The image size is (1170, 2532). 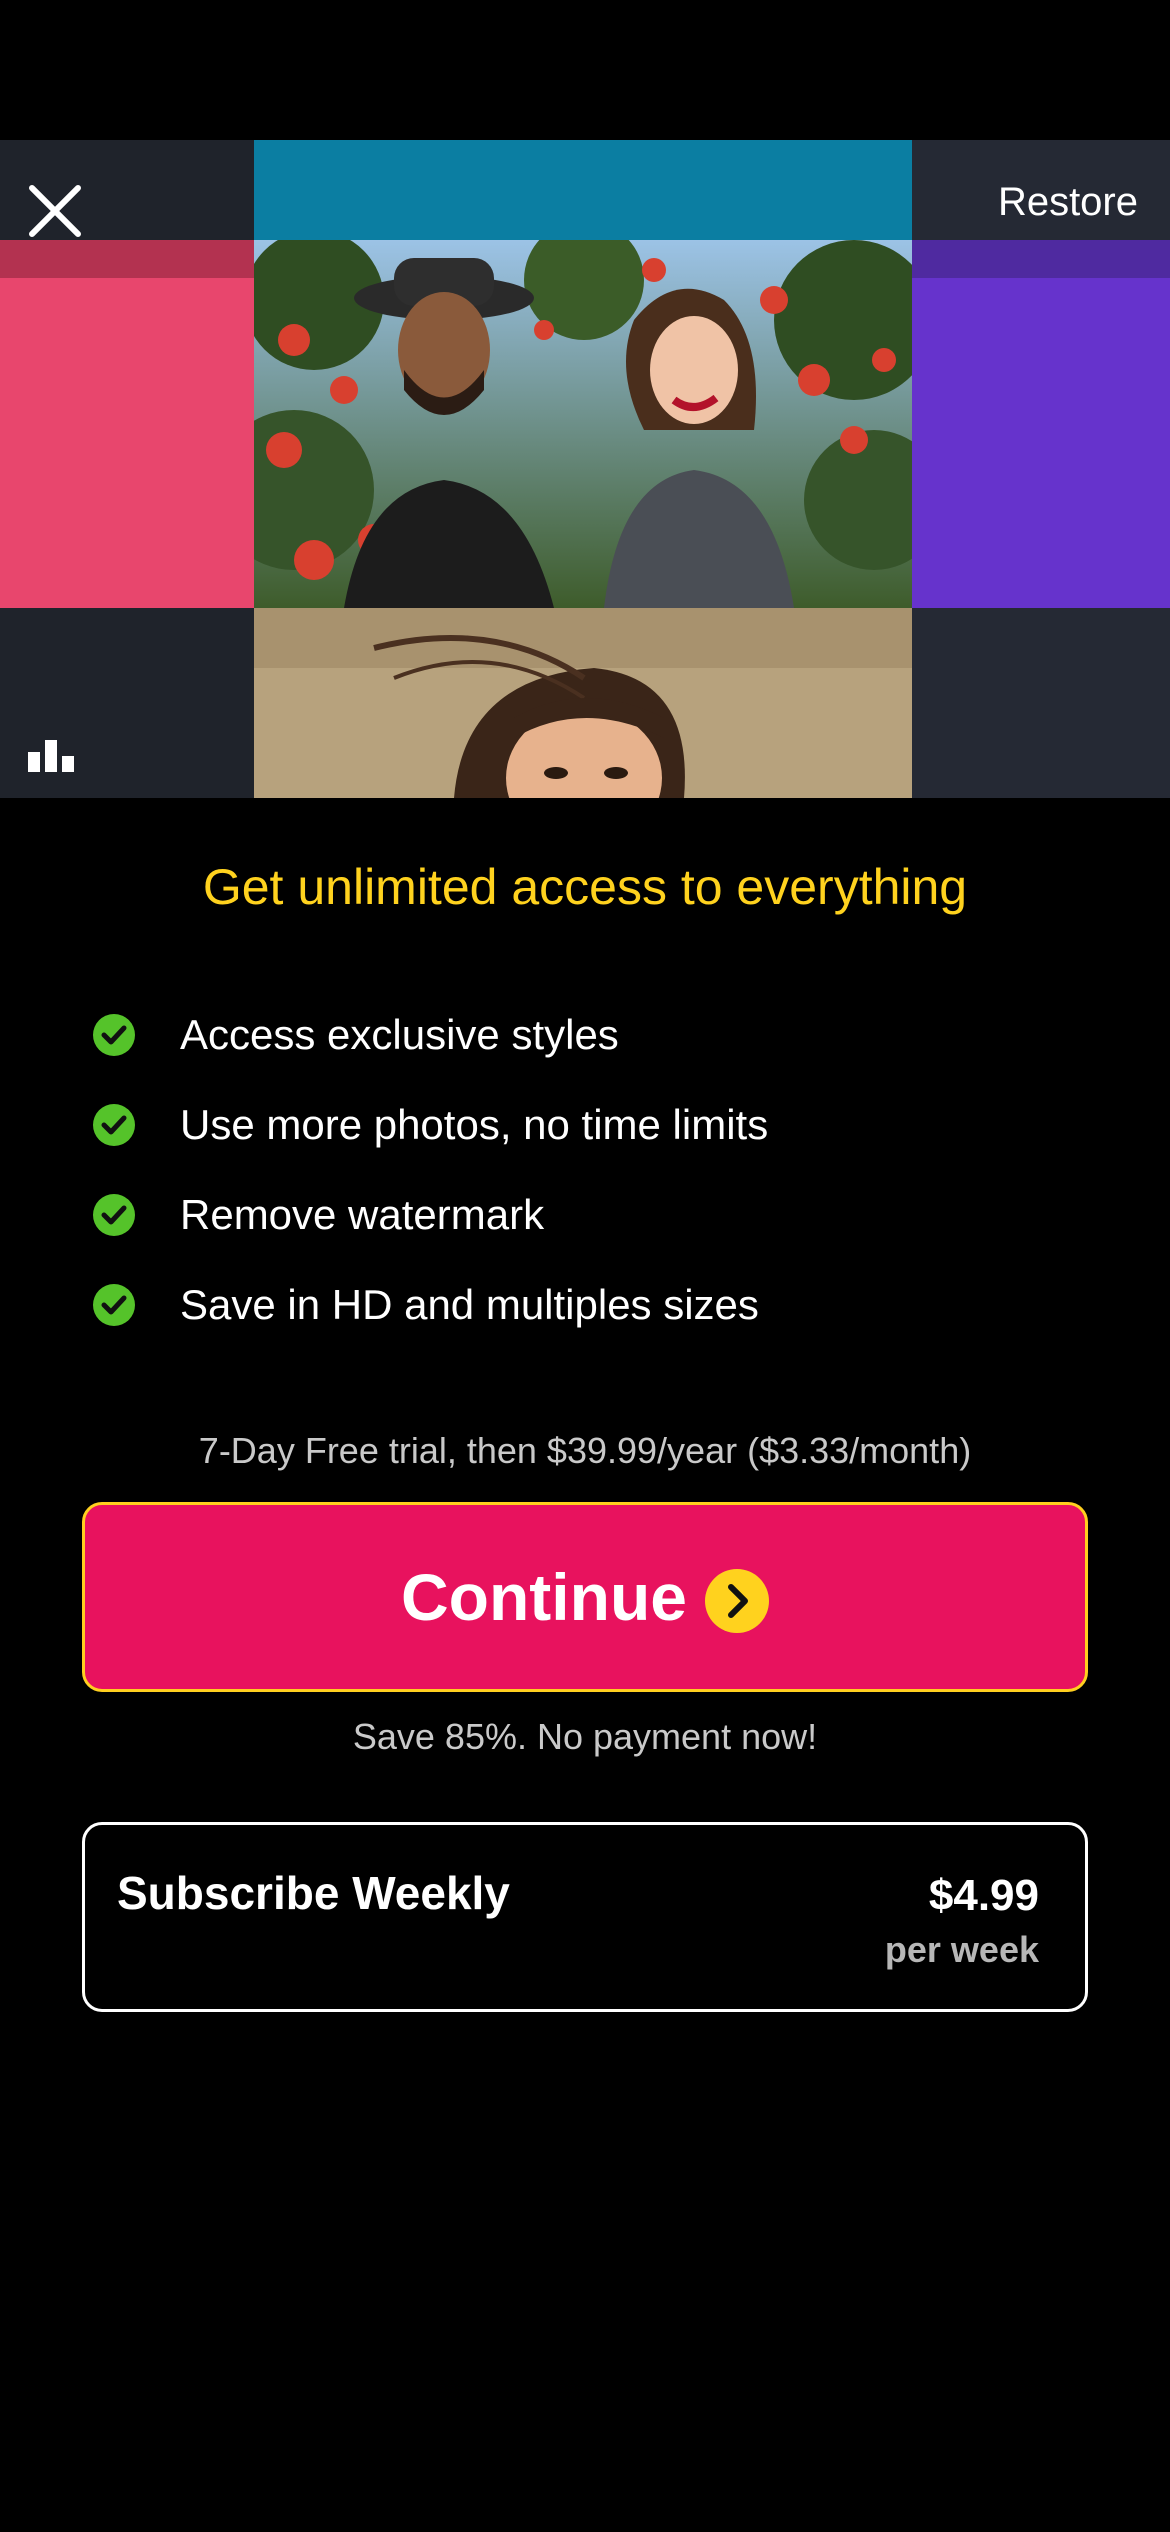 I want to click on continue-button: Continue, so click(x=585, y=1597).